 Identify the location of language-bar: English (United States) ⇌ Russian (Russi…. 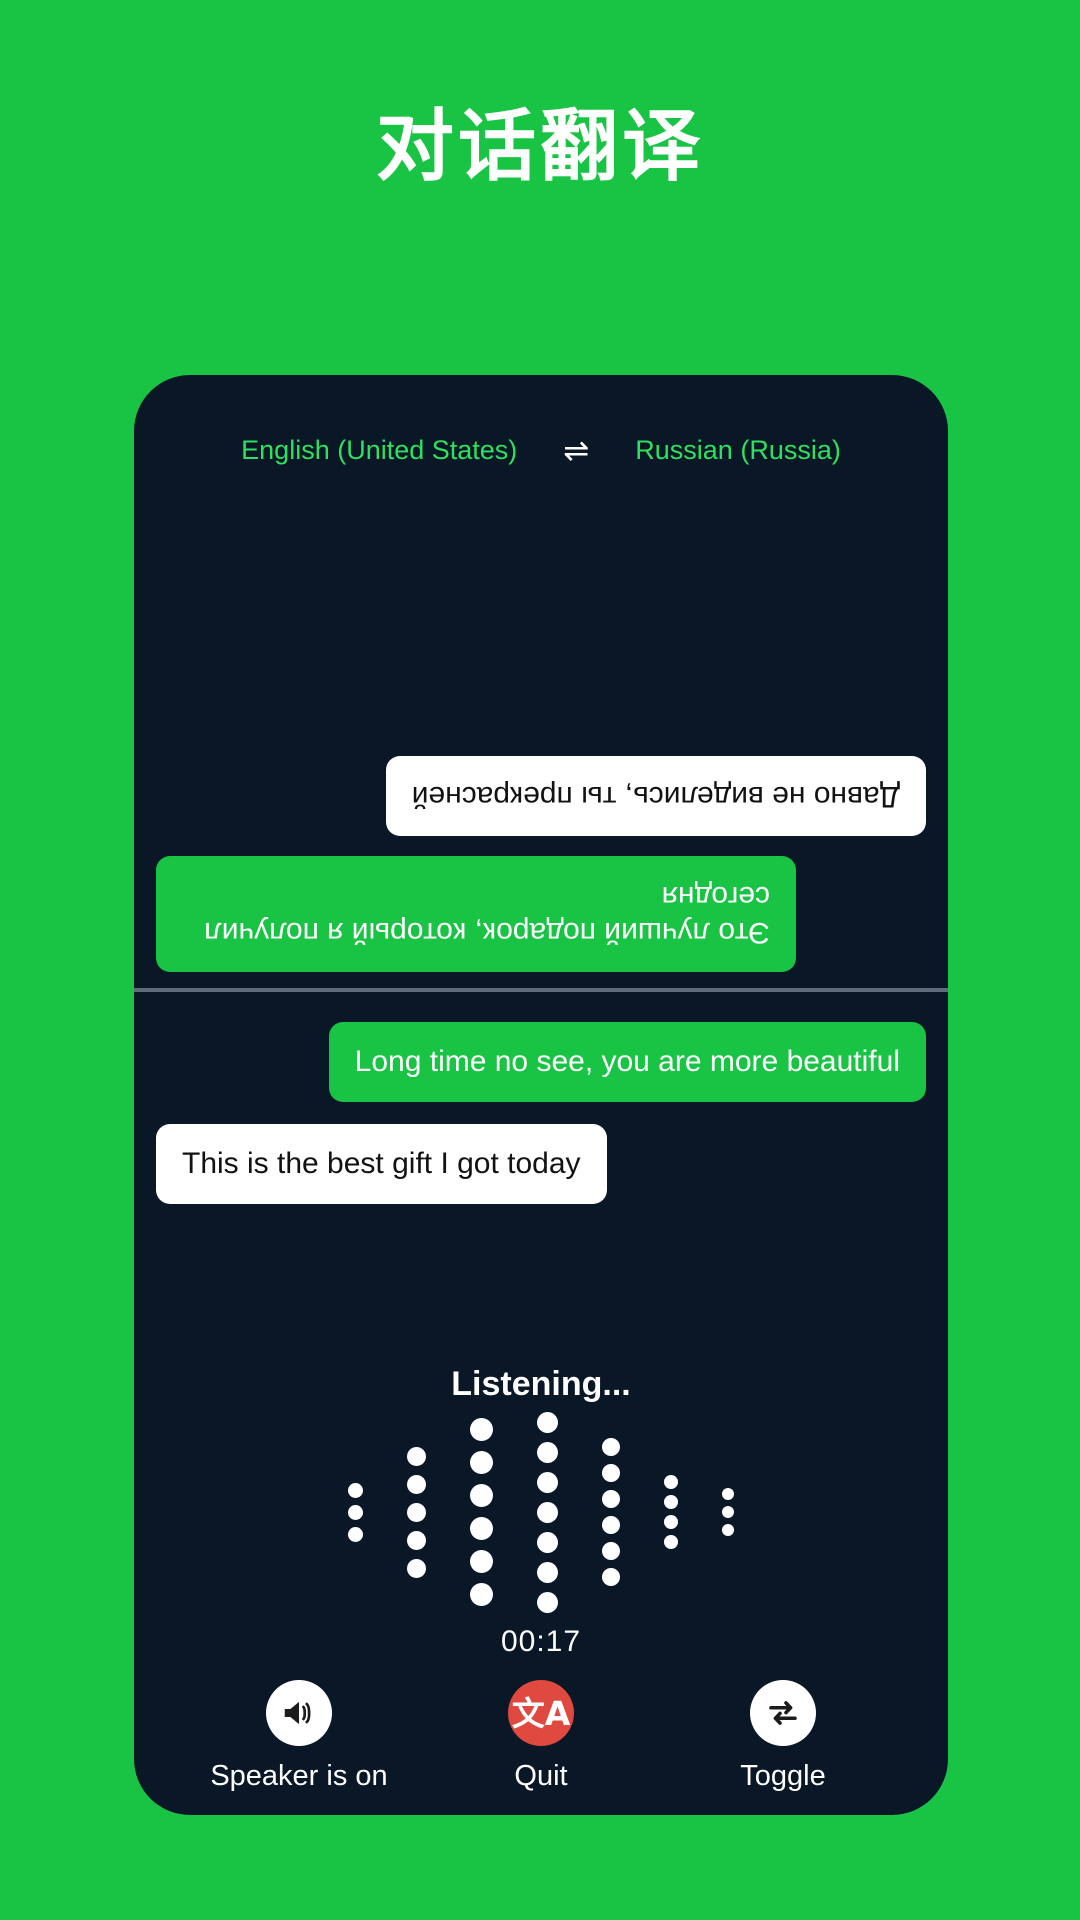
(541, 450).